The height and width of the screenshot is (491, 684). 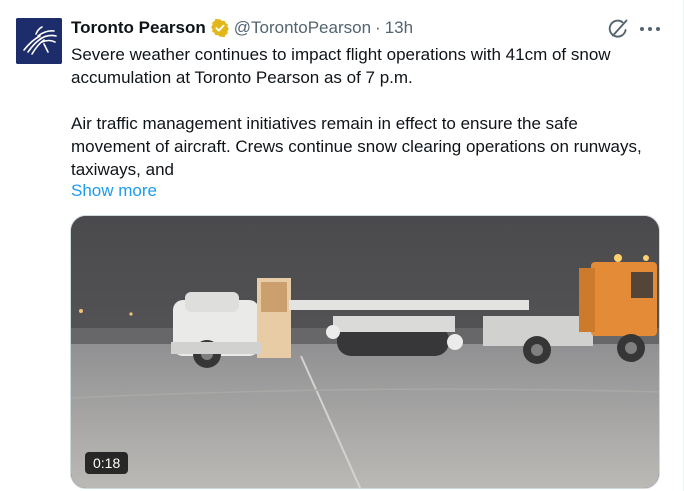 I want to click on avatar, so click(x=39, y=41).